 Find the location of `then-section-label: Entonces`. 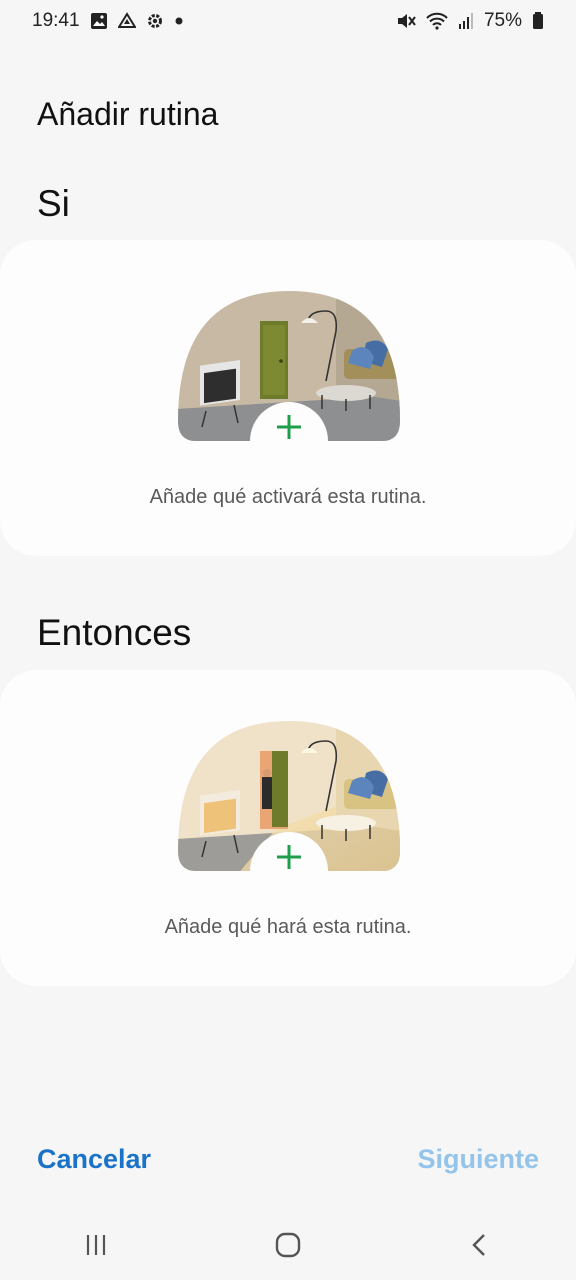

then-section-label: Entonces is located at coordinates (114, 632).